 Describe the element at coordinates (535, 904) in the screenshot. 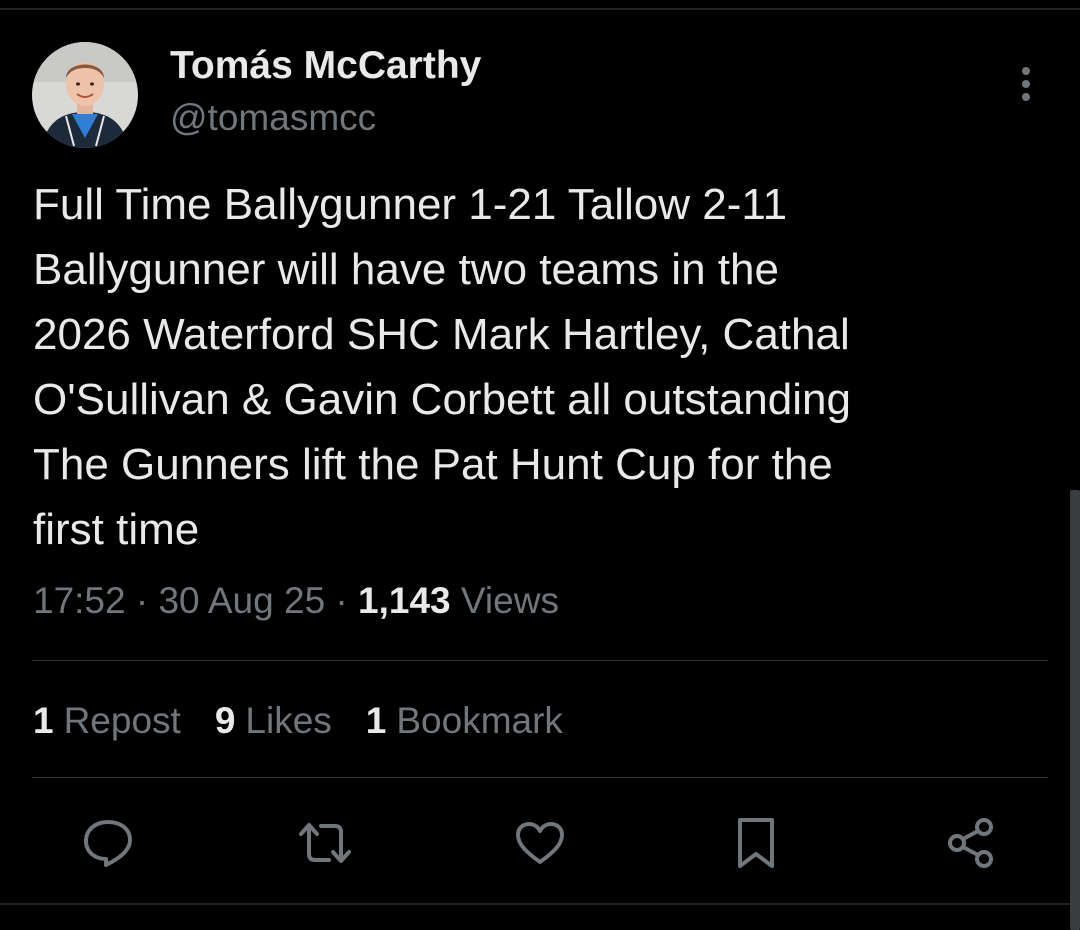

I see `bottom-divider` at that location.